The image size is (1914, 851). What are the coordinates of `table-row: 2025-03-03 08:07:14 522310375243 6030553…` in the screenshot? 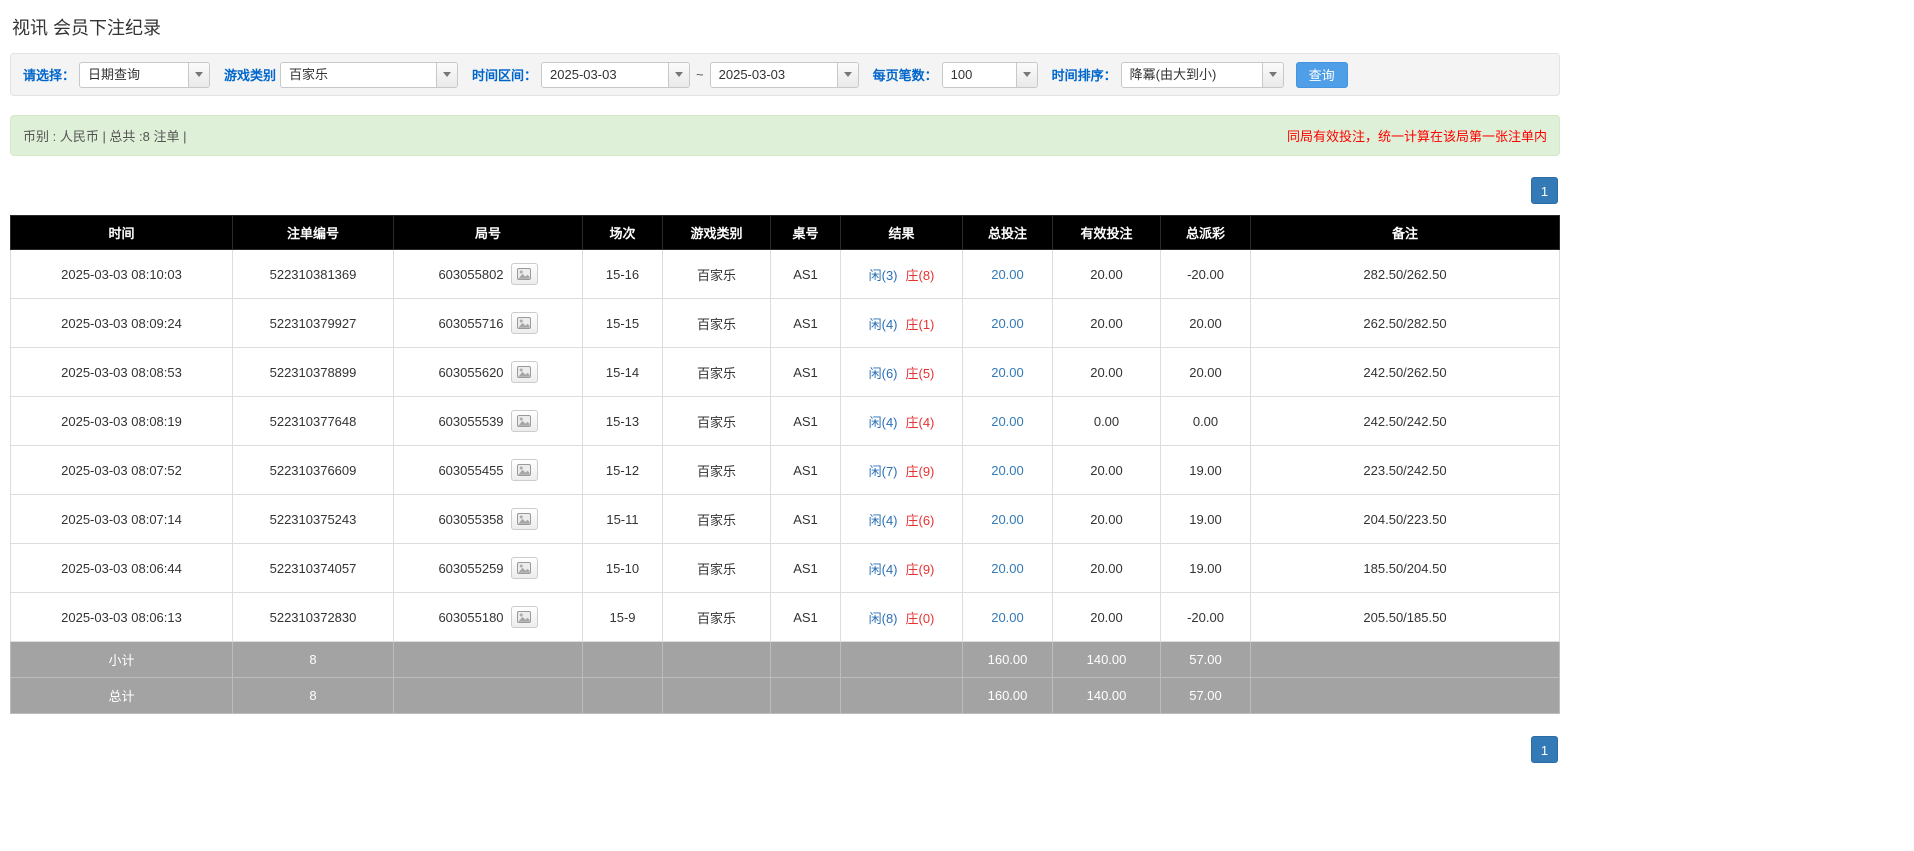 It's located at (785, 519).